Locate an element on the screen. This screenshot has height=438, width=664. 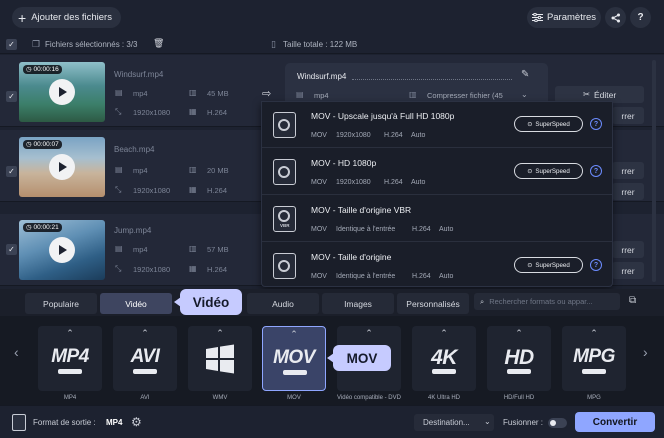
format-card-mp4: ⌃ MP4 is located at coordinates (70, 358).